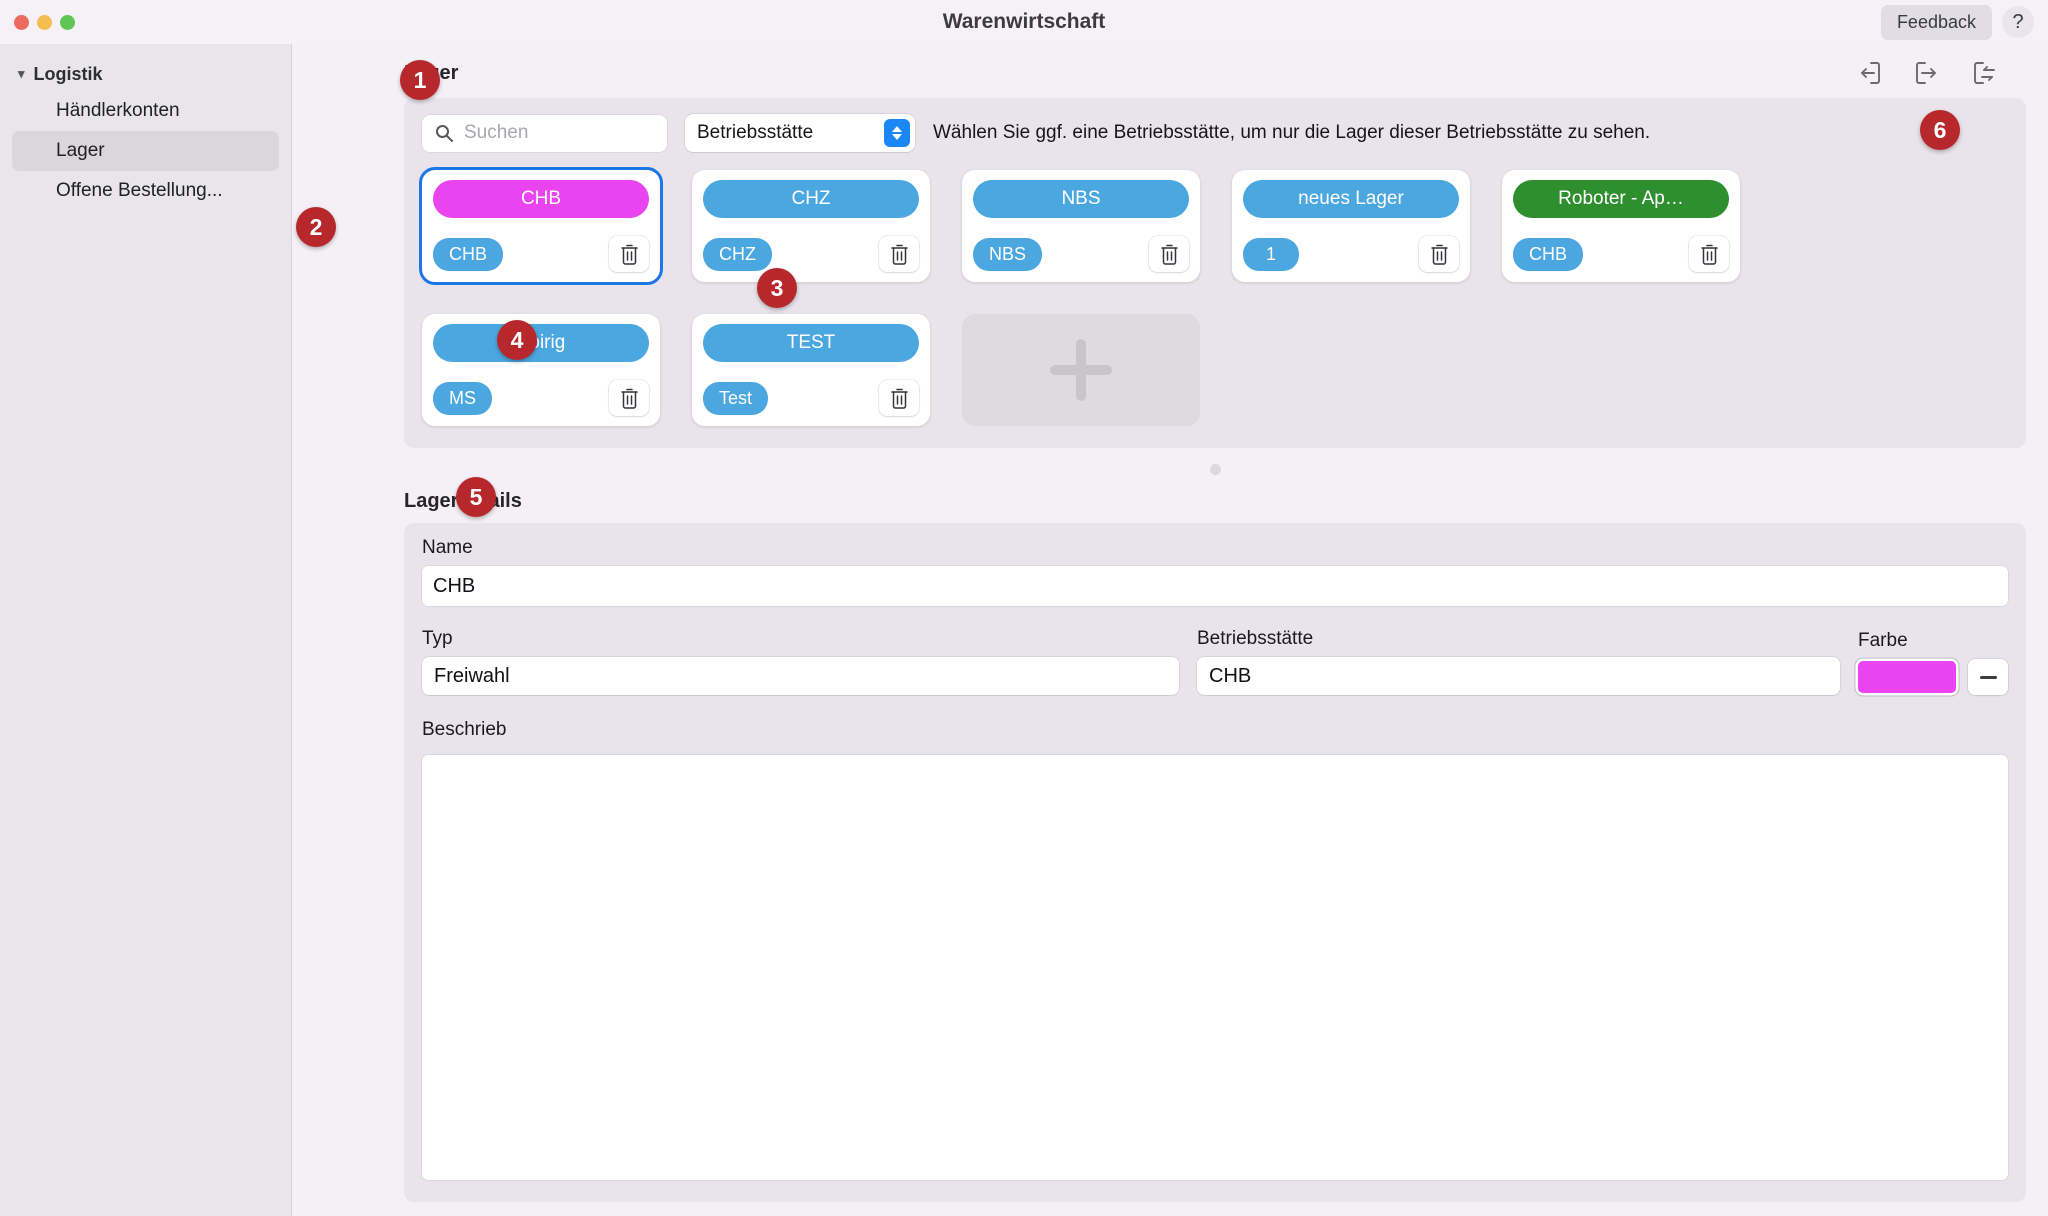 This screenshot has width=2048, height=1216. What do you see at coordinates (1255, 638) in the screenshot?
I see `betriebsstaette-label: Betriebsstätte` at bounding box center [1255, 638].